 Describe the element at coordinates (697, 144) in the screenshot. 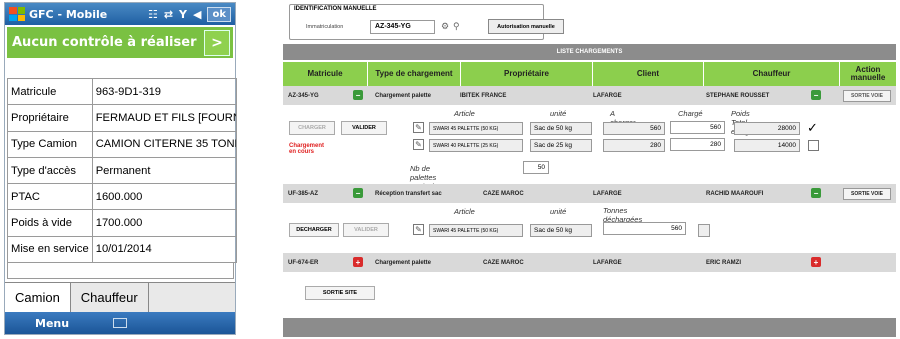

I see `charge-input: 280` at that location.